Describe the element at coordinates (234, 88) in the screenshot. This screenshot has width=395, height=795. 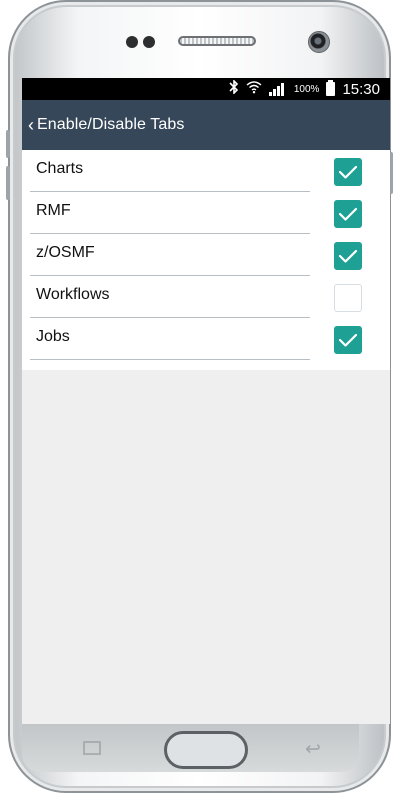
I see `bluetooth-icon` at that location.